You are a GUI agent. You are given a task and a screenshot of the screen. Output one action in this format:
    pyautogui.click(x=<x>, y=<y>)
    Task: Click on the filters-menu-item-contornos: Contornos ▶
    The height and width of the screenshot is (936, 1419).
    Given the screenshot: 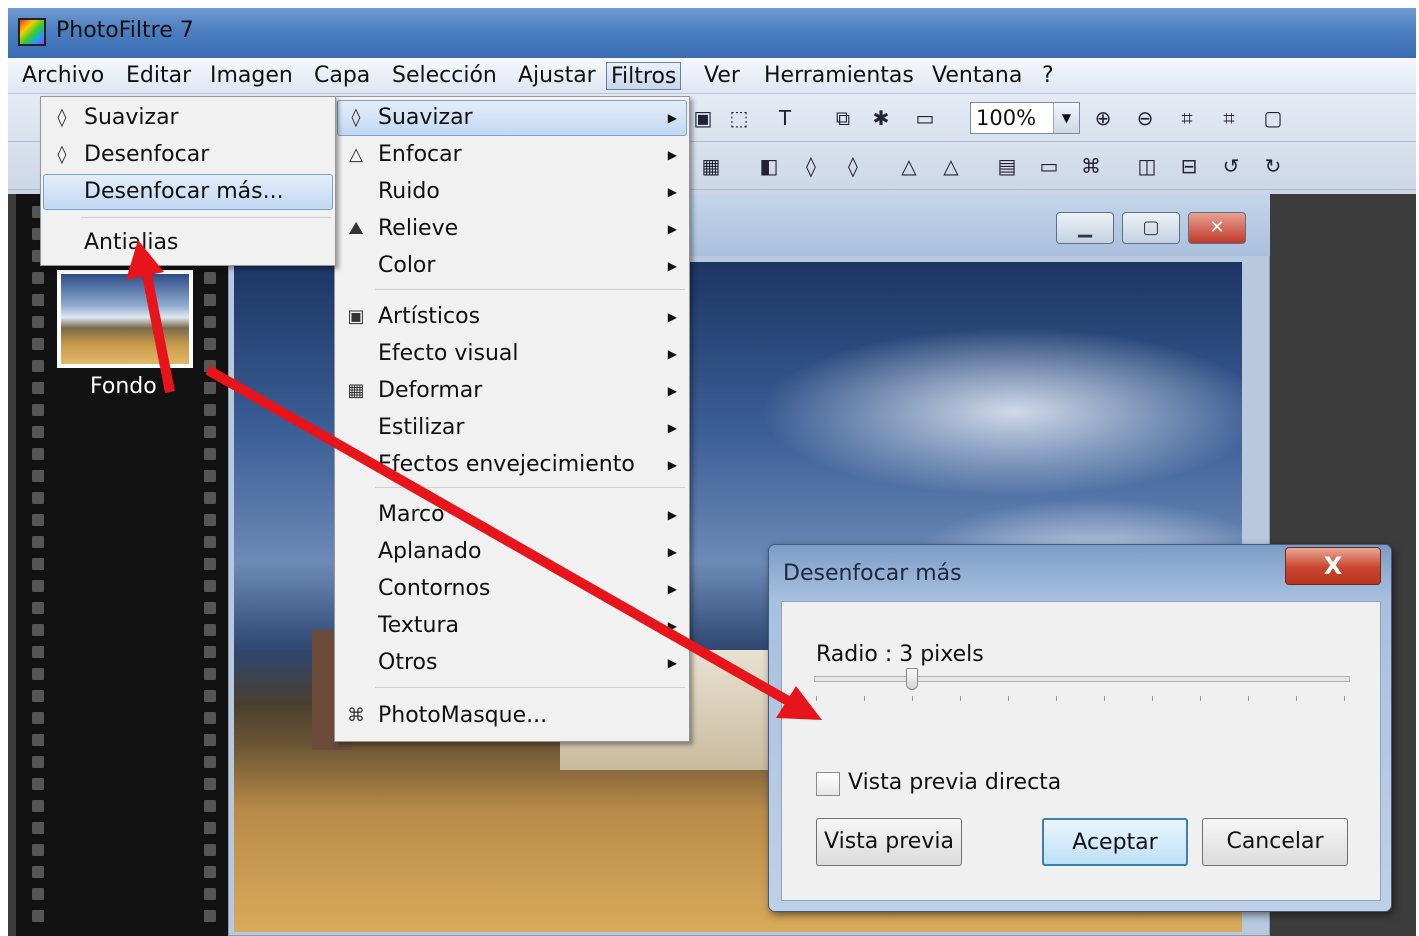 What is the action you would take?
    pyautogui.click(x=513, y=589)
    